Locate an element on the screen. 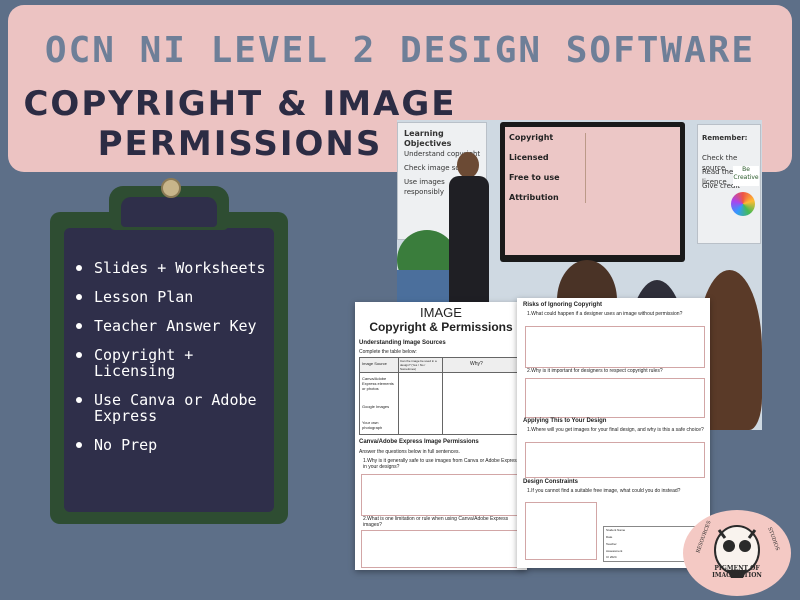 Image resolution: width=800 pixels, height=600 pixels. teacher-figure is located at coordinates (468, 165).